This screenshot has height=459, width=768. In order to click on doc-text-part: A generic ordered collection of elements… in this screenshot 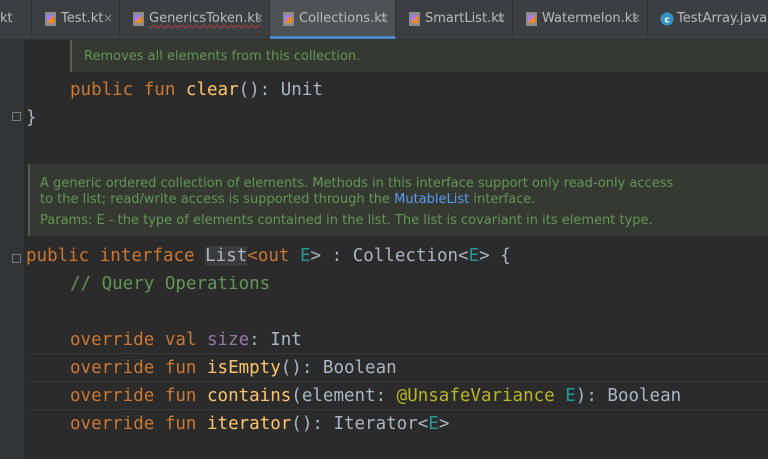, I will do `click(357, 191)`.